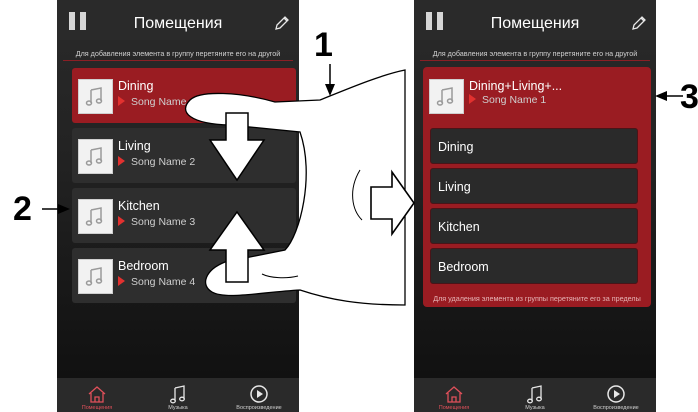 The width and height of the screenshot is (698, 412). What do you see at coordinates (64, 209) in the screenshot?
I see `callout-2-arrowhead` at bounding box center [64, 209].